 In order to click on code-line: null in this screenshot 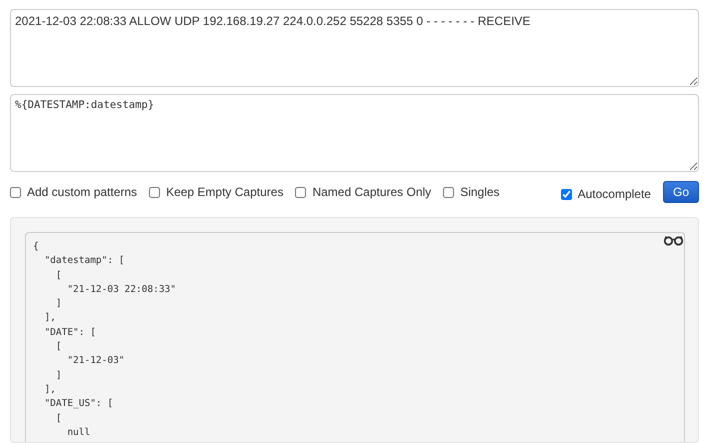, I will do `click(79, 433)`.